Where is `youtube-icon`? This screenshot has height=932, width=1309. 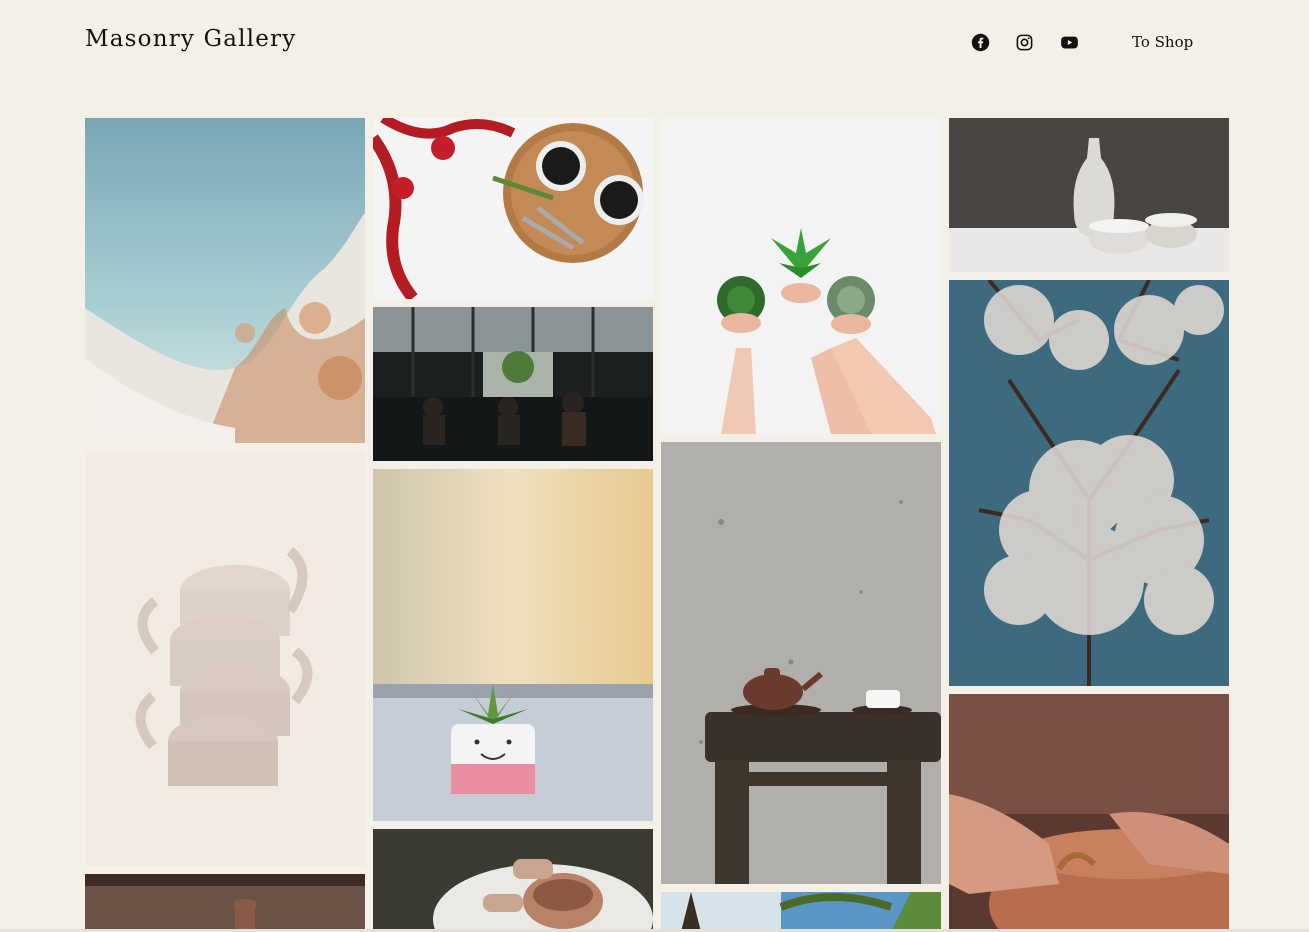 youtube-icon is located at coordinates (1069, 42).